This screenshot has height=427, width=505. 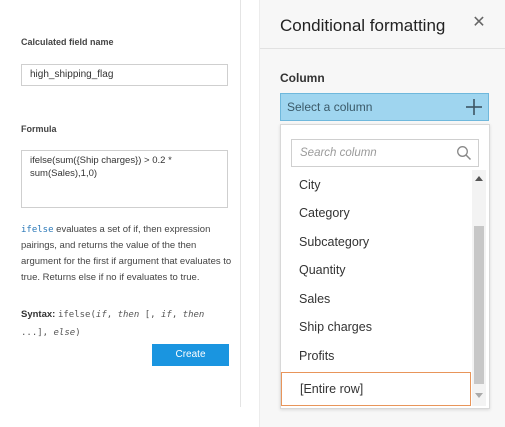 I want to click on search-box, so click(x=385, y=153).